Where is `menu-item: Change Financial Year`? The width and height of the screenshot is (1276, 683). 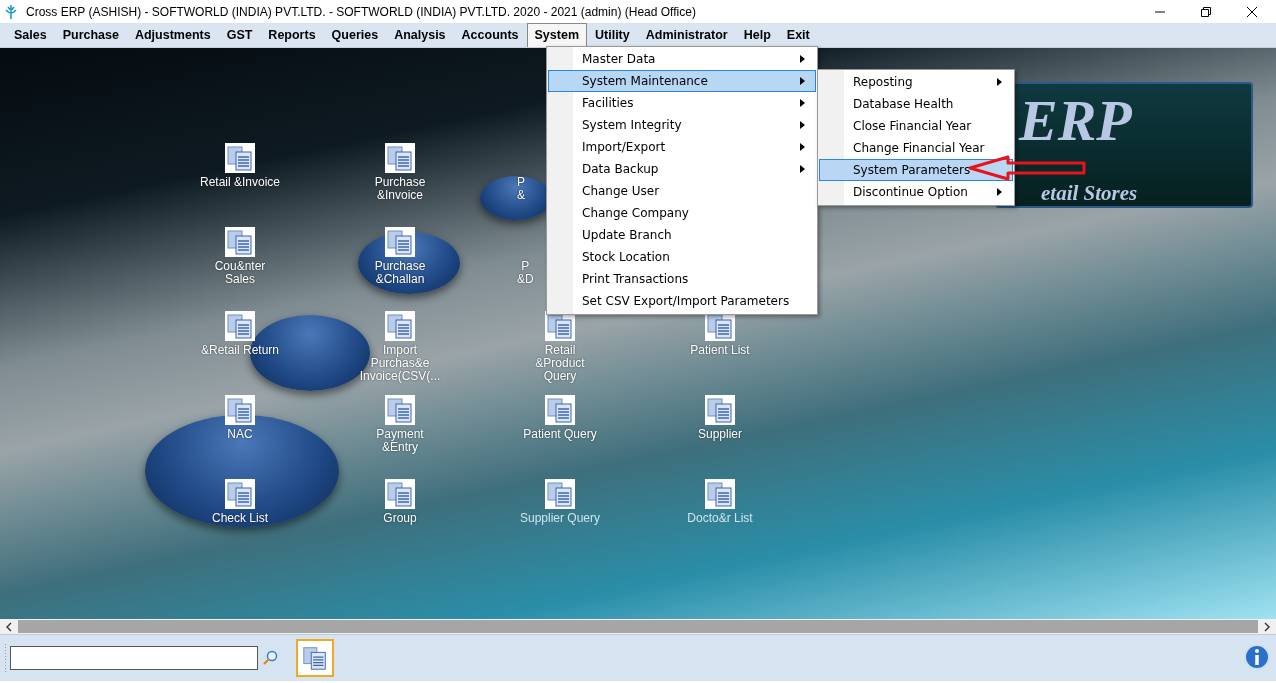 menu-item: Change Financial Year is located at coordinates (916, 148).